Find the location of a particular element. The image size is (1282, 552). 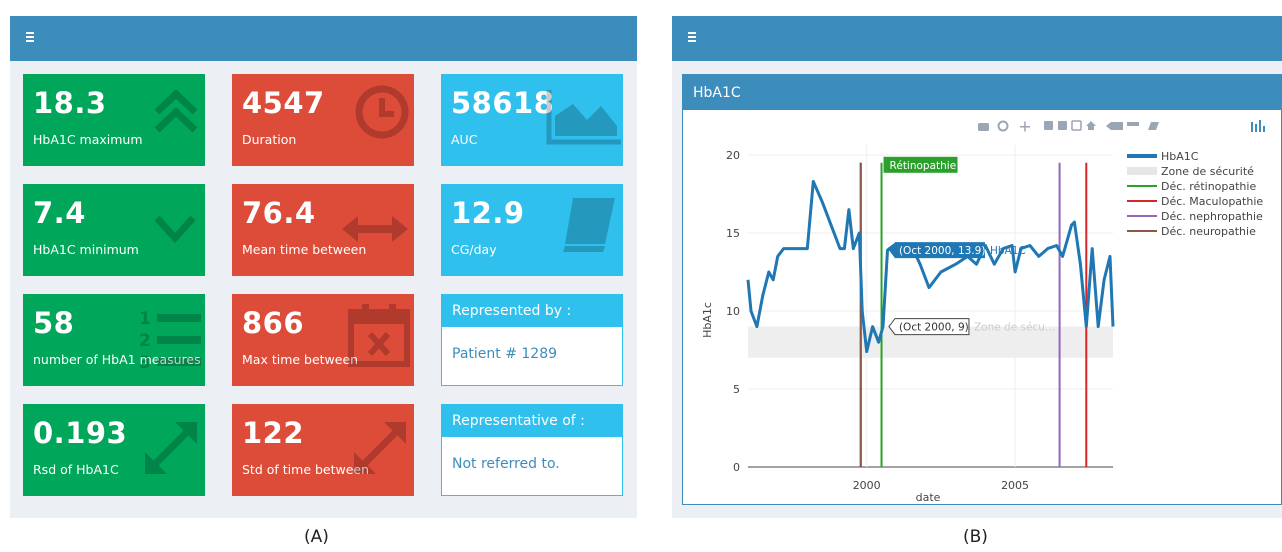

chevron-down-icon is located at coordinates (175, 229).